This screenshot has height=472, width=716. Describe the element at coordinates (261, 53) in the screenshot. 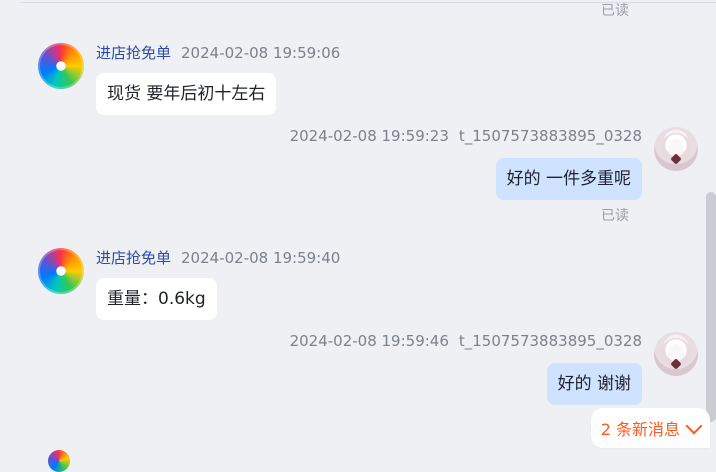

I see `message-timestamp: 2024-02-08 19:59:06` at that location.